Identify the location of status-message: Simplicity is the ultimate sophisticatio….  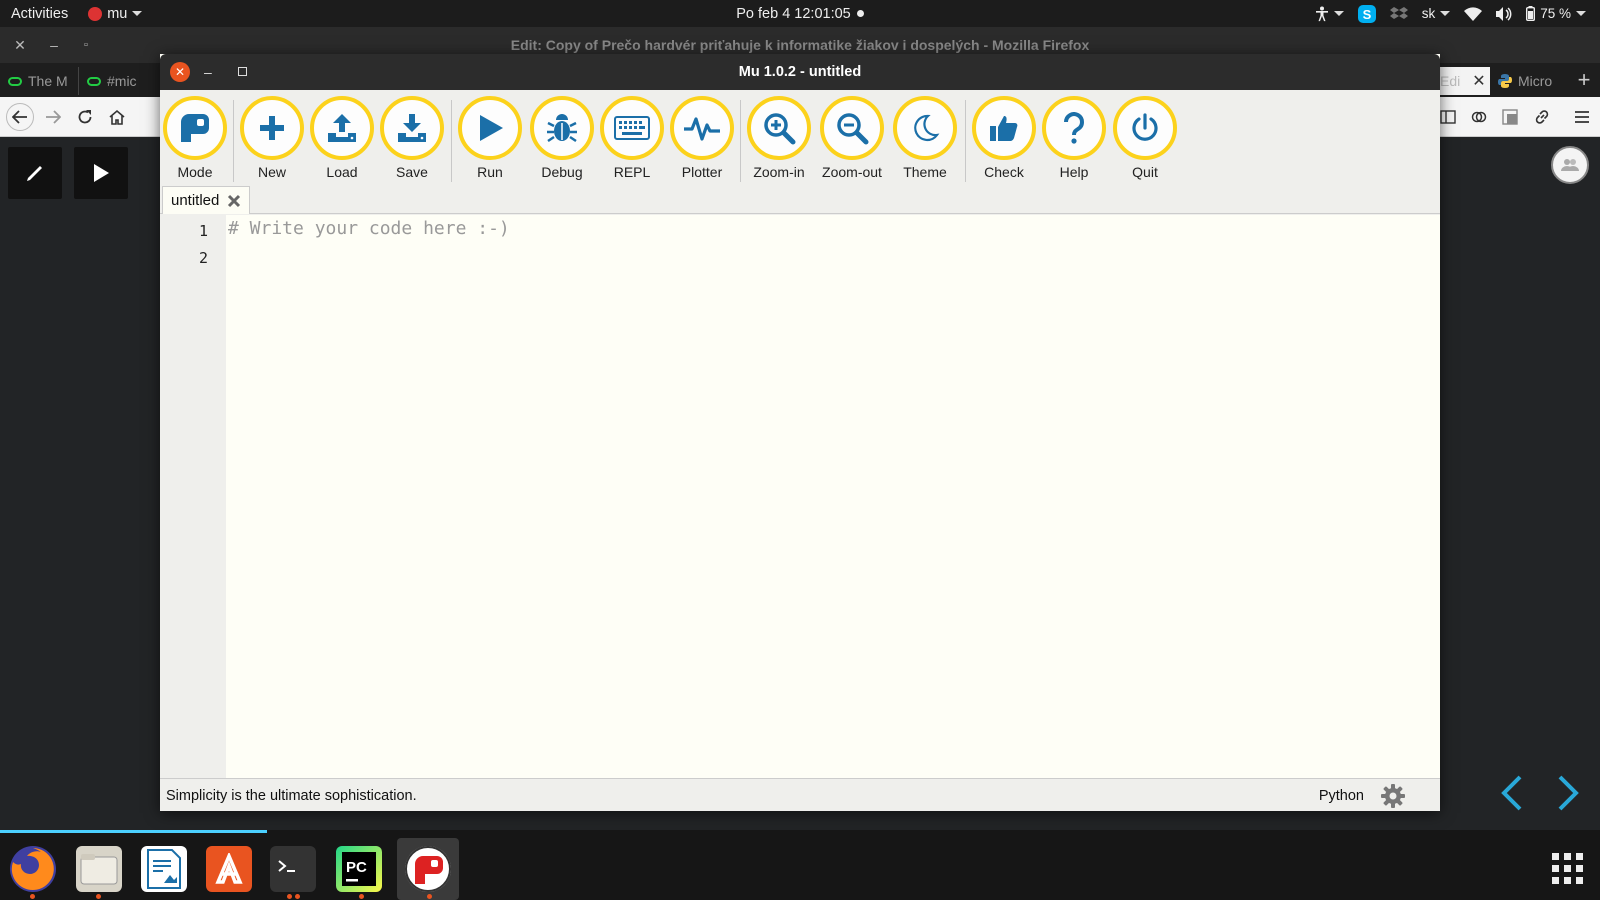
(291, 796).